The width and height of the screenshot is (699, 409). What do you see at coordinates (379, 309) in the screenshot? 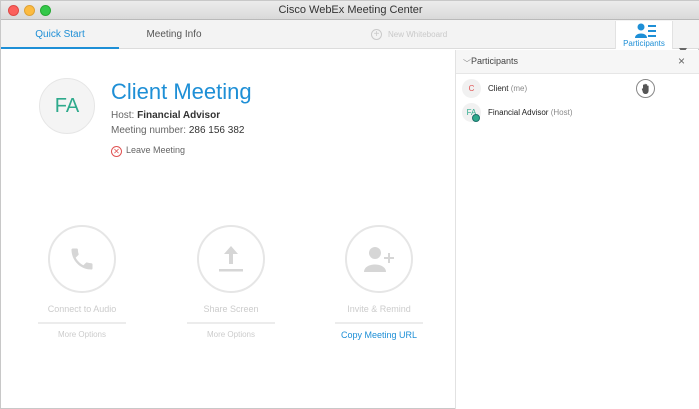
I see `invite-remind-label: Invite & Remind` at bounding box center [379, 309].